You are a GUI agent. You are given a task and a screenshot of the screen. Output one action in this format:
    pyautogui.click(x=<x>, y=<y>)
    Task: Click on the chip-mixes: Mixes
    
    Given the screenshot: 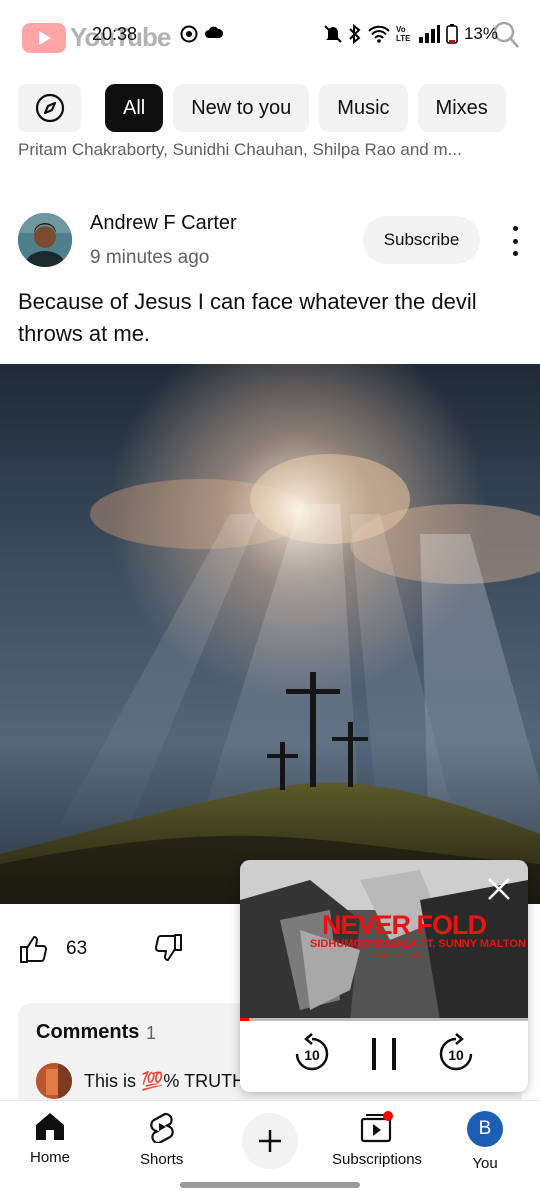 What is the action you would take?
    pyautogui.click(x=461, y=108)
    